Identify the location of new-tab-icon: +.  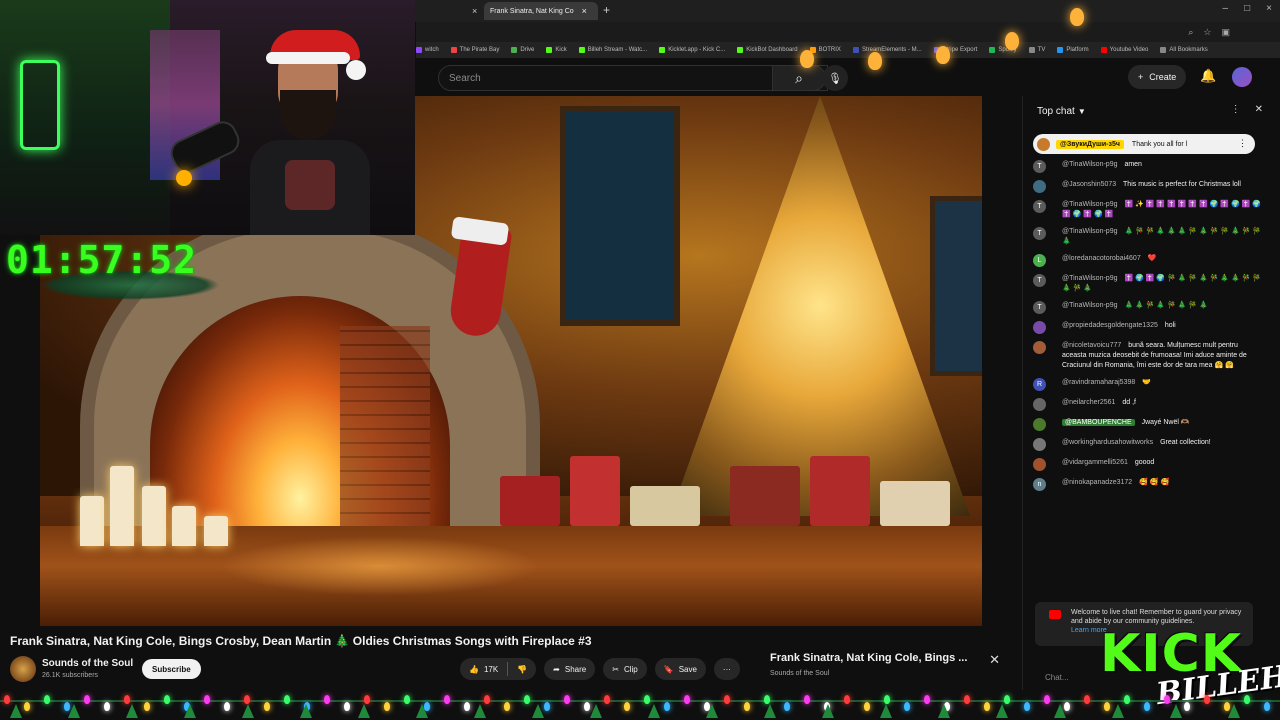
(606, 10).